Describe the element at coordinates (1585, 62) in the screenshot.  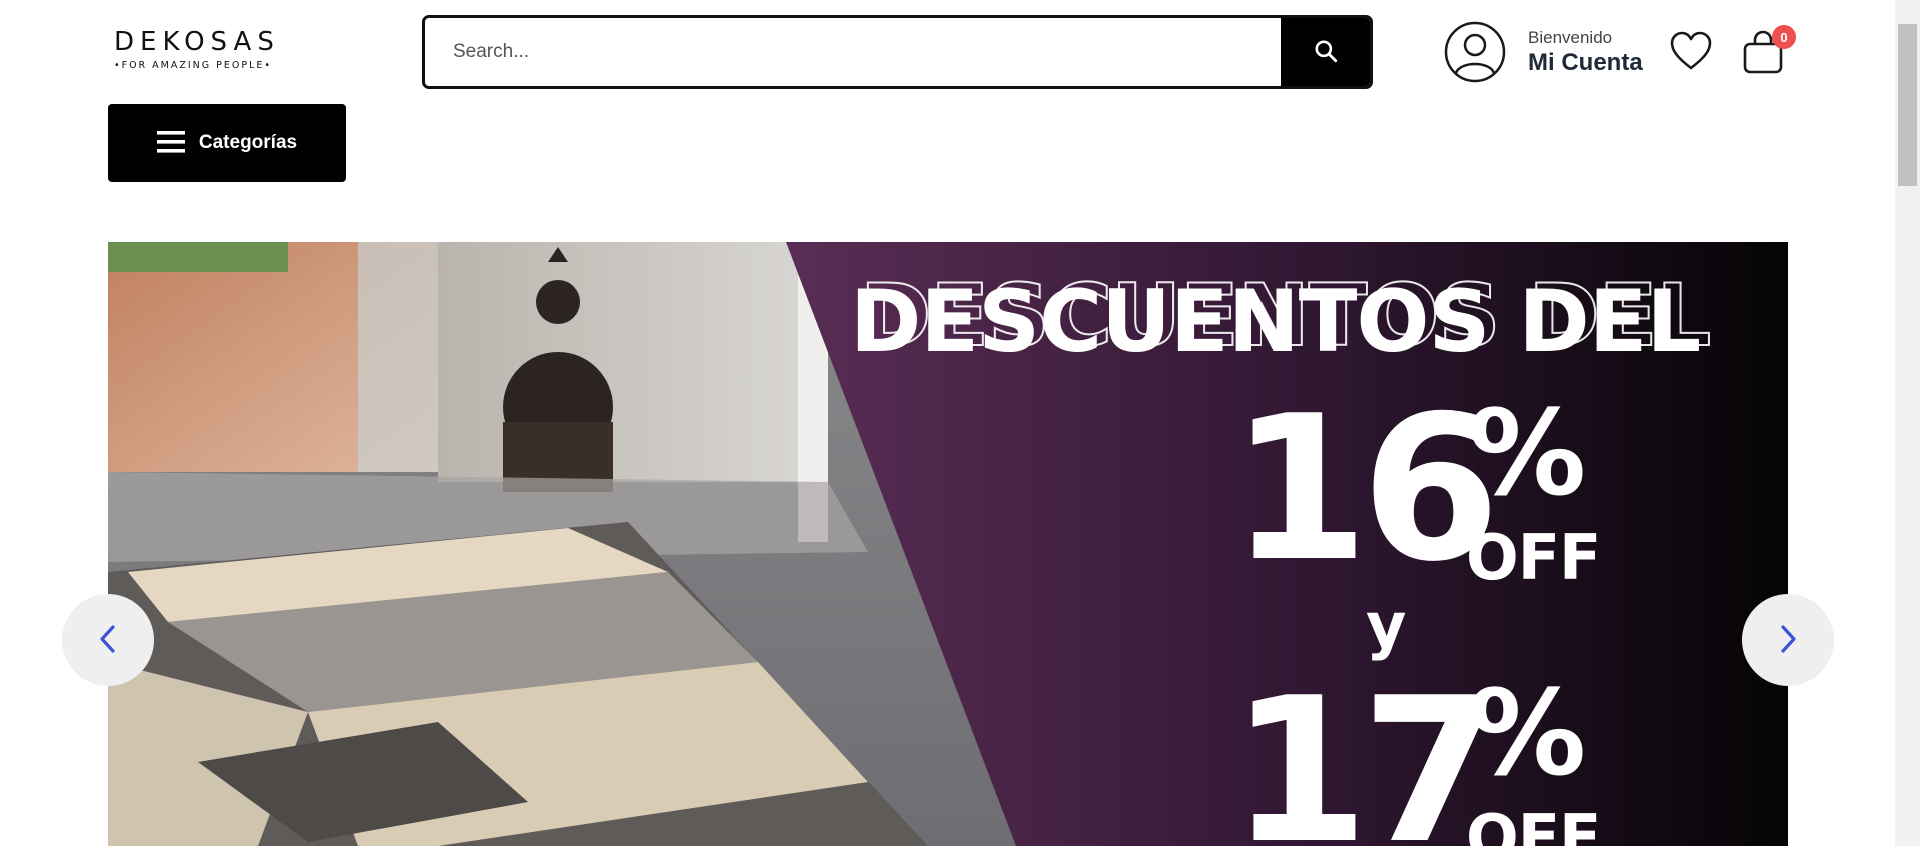
I see `account-title: Mi Cuenta` at that location.